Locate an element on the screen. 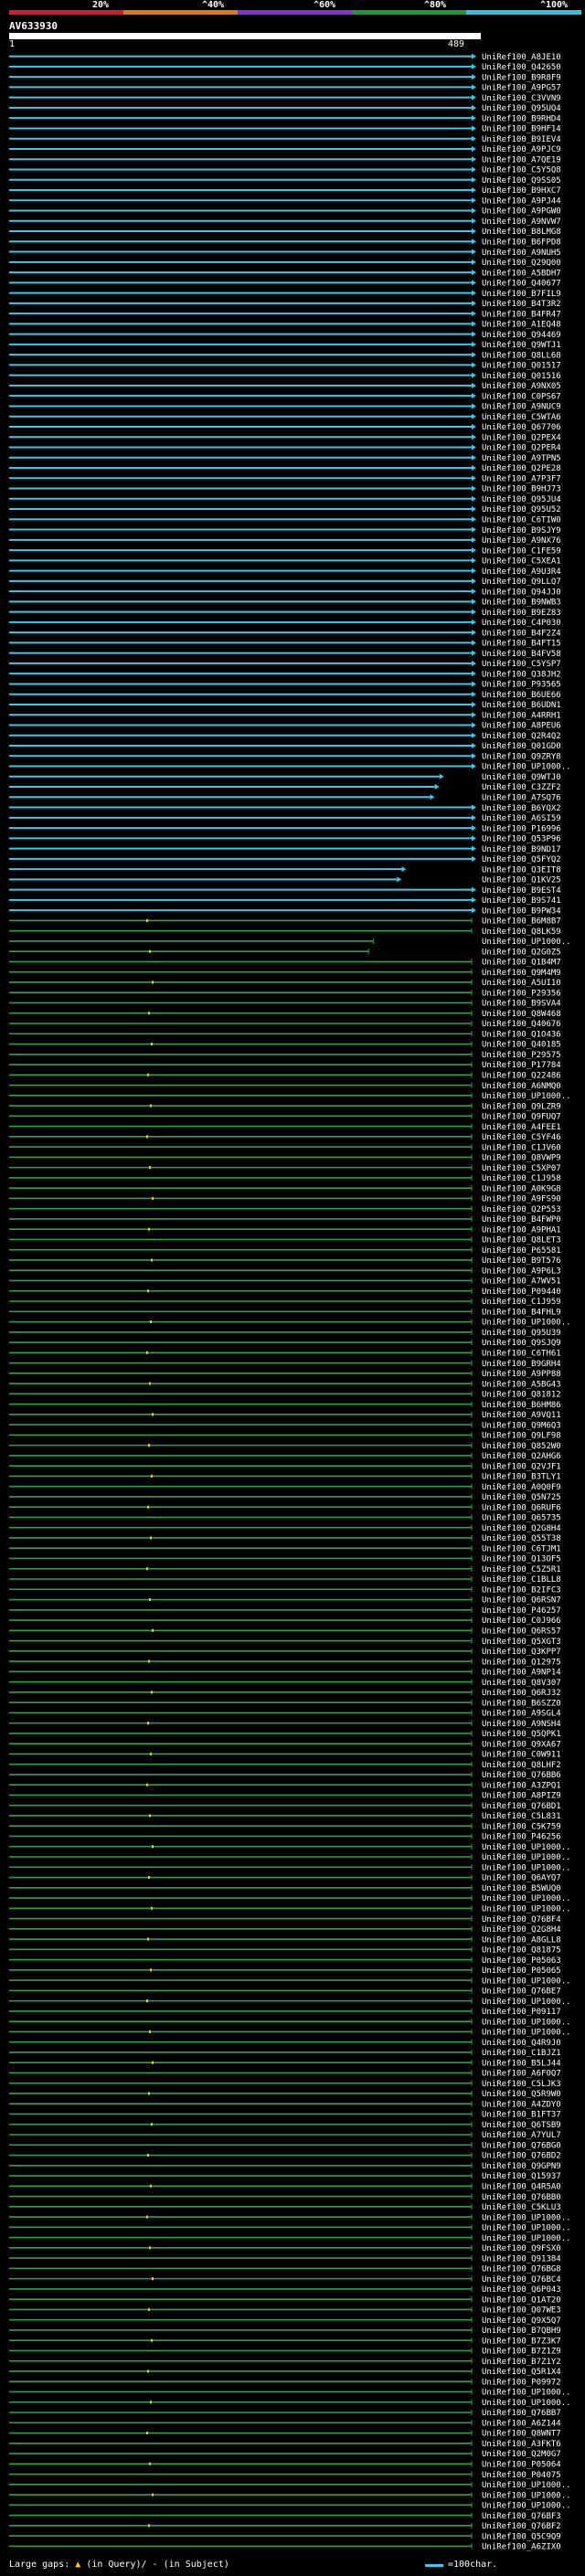 Image resolution: width=585 pixels, height=2576 pixels. hit-row: UniRef100_C5KLU3 is located at coordinates (285, 2207).